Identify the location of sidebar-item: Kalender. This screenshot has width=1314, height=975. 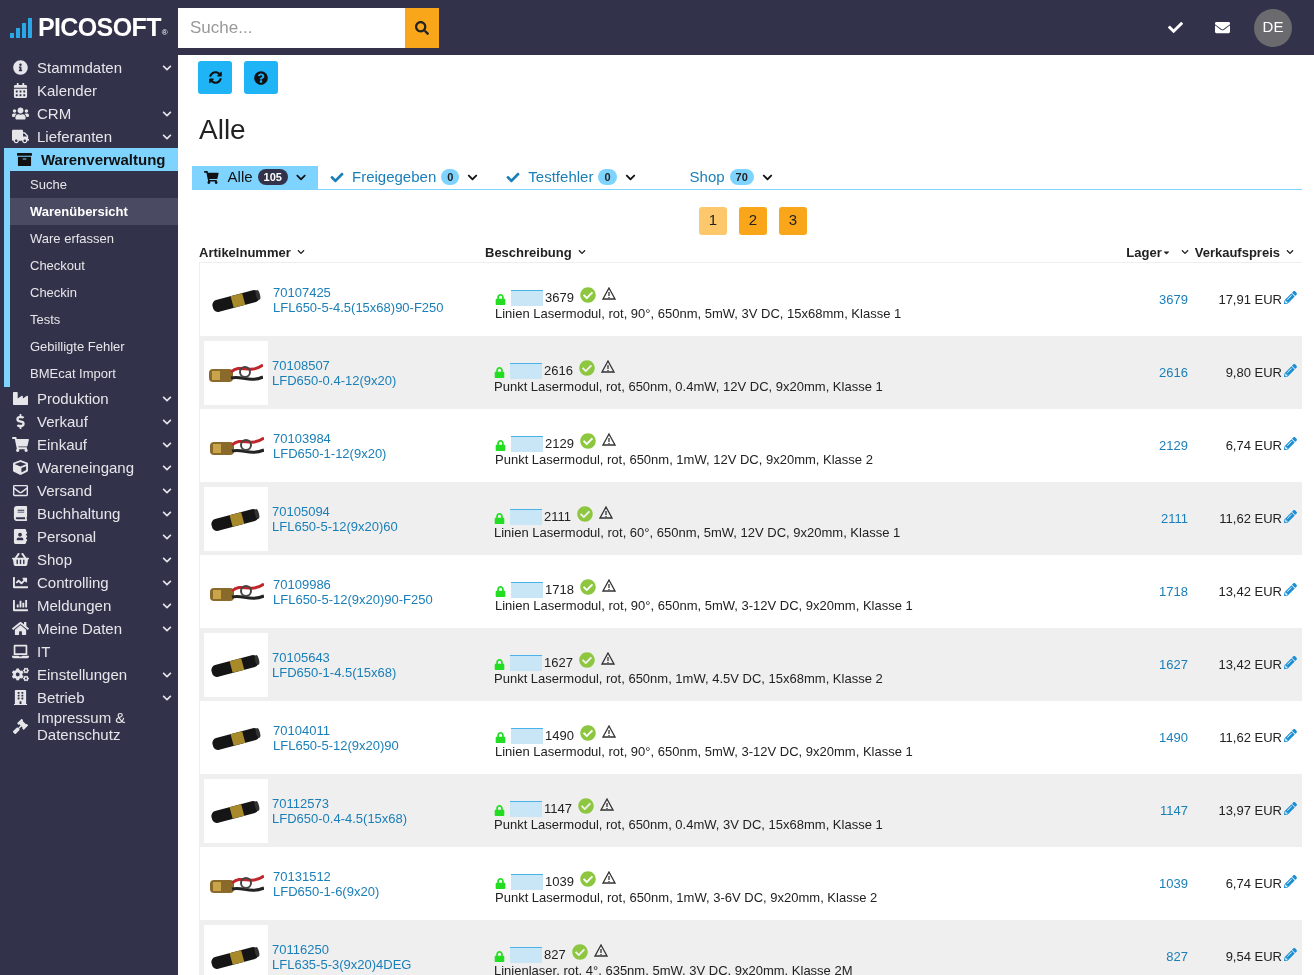
(89, 90).